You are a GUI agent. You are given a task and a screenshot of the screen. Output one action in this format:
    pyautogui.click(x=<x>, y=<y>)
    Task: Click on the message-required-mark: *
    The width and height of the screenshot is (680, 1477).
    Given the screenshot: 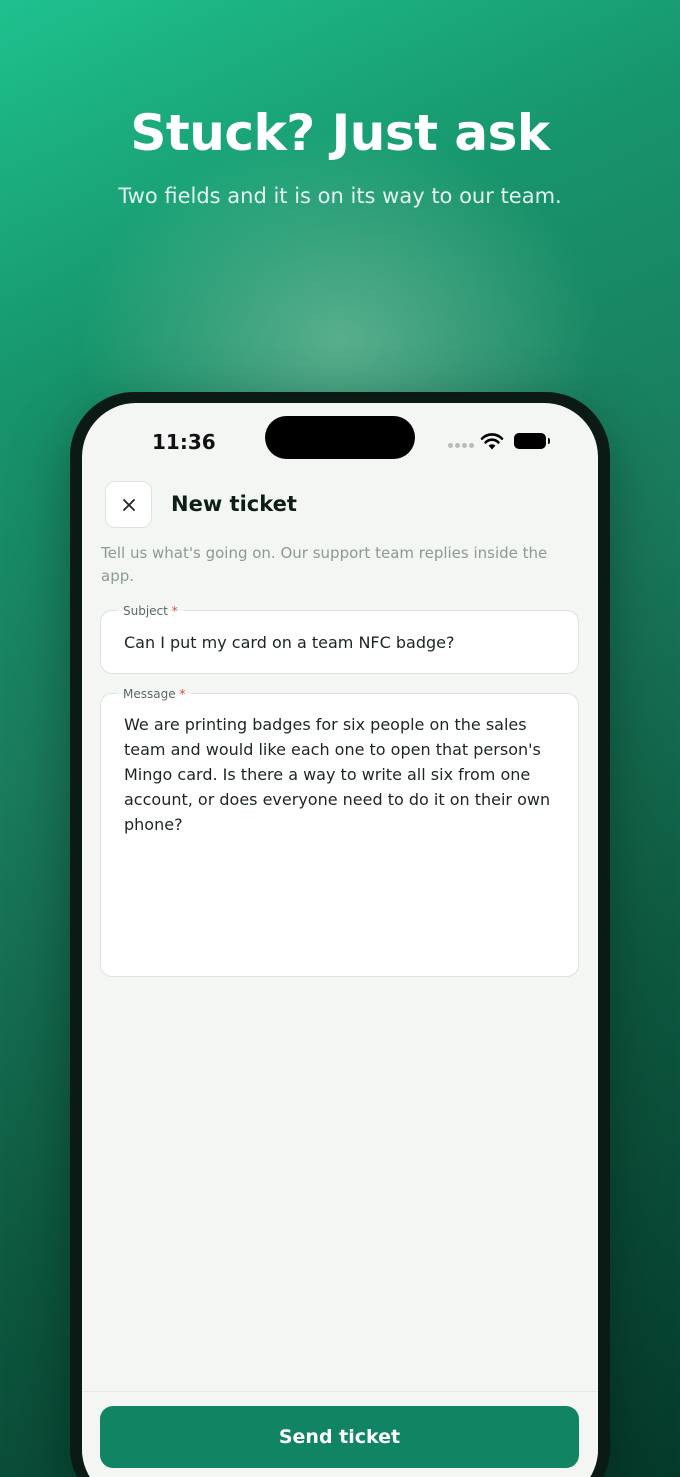 What is the action you would take?
    pyautogui.click(x=182, y=694)
    